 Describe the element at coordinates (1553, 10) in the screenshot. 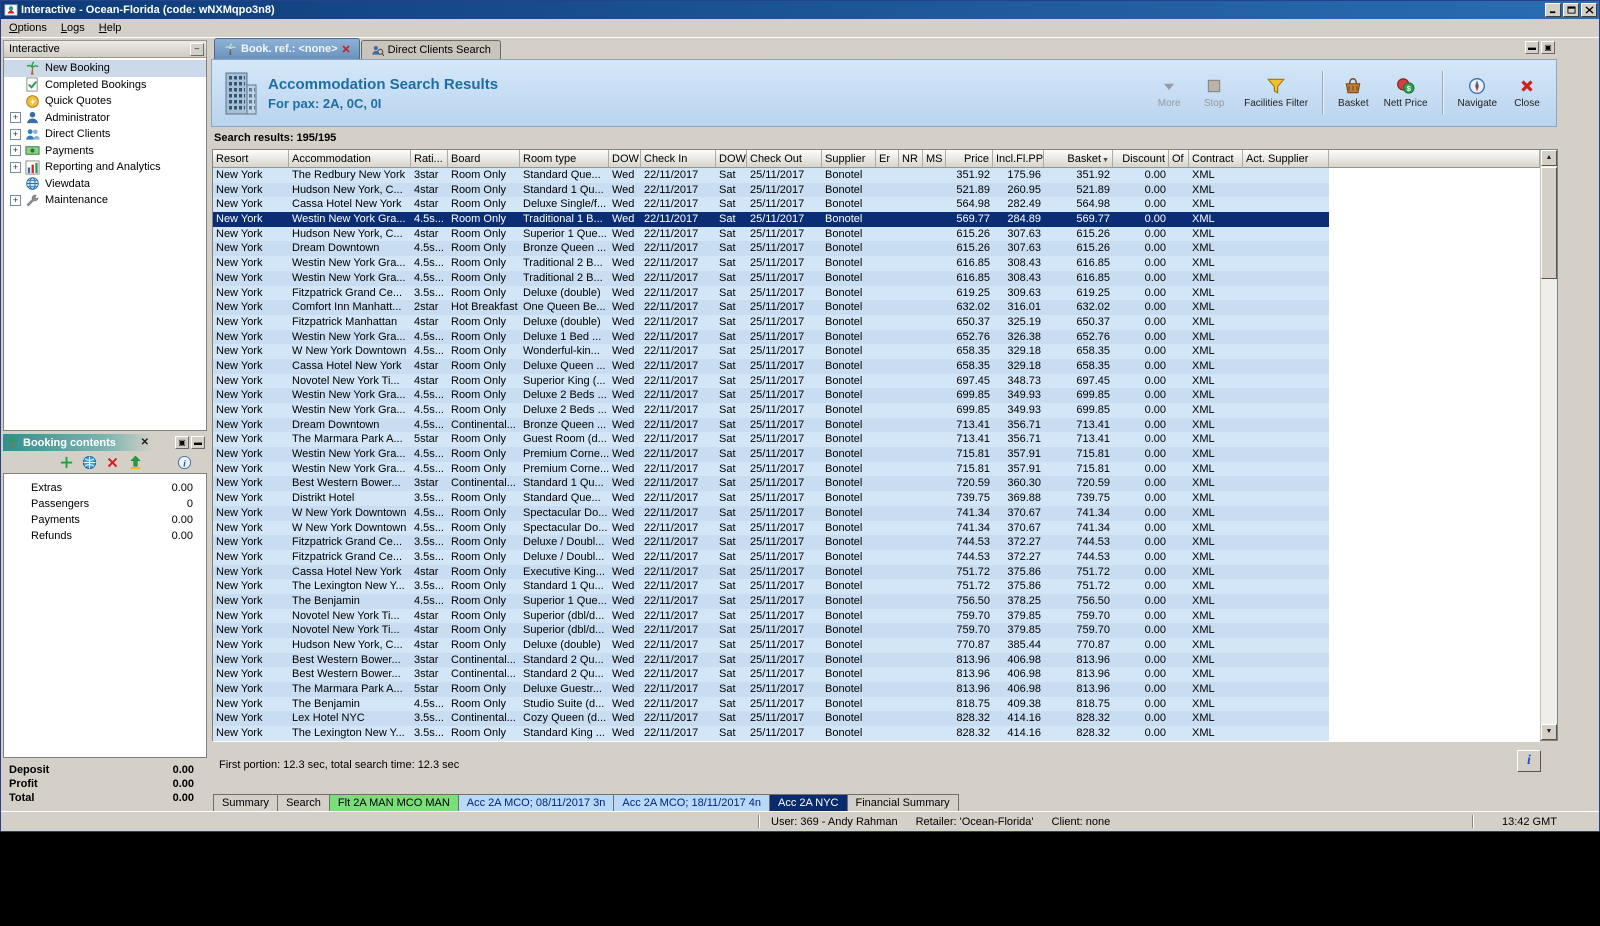

I see `minimize-window-icon` at that location.